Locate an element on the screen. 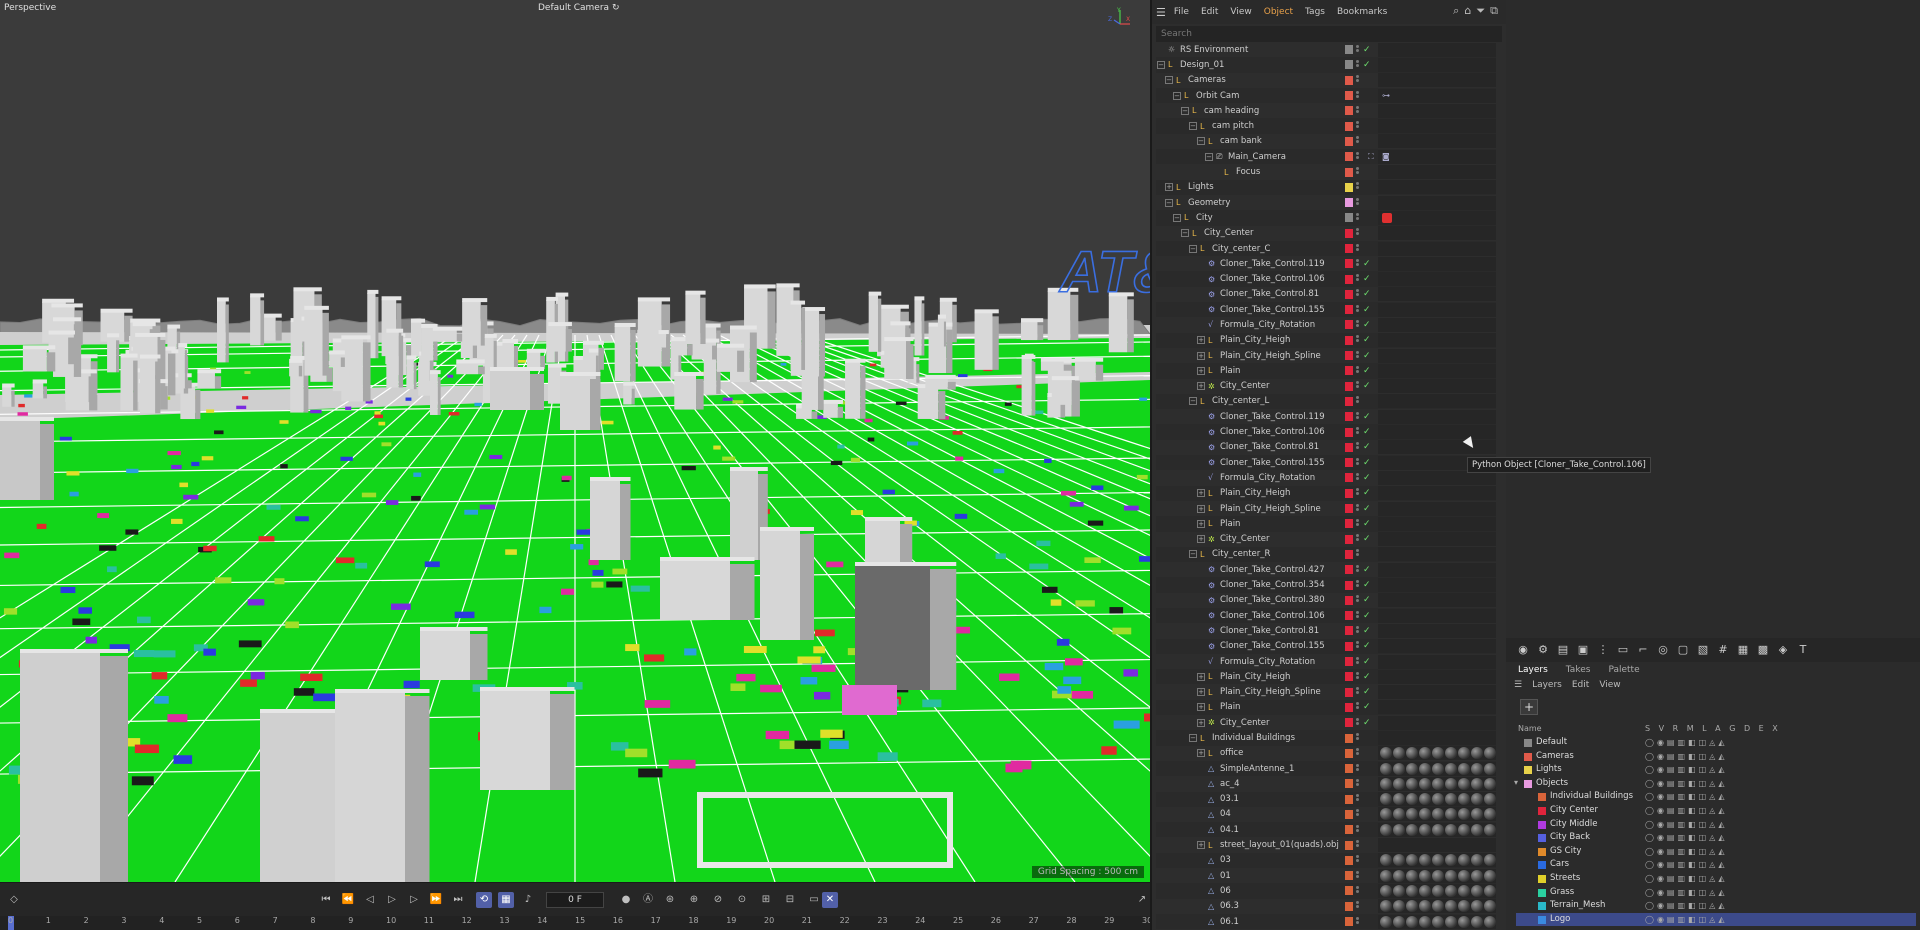 The image size is (1920, 930). object-name: Plain_City_Heigh_Spline is located at coordinates (1270, 356).